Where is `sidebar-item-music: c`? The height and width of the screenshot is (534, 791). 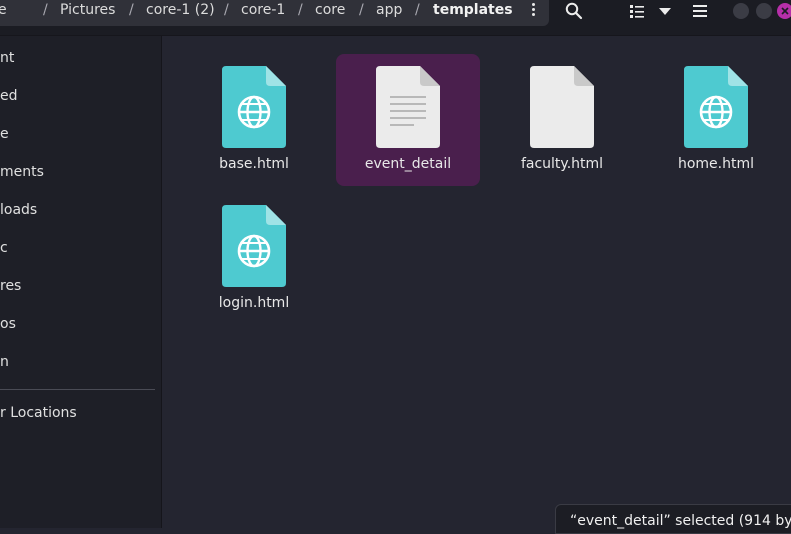
sidebar-item-music: c is located at coordinates (4, 248).